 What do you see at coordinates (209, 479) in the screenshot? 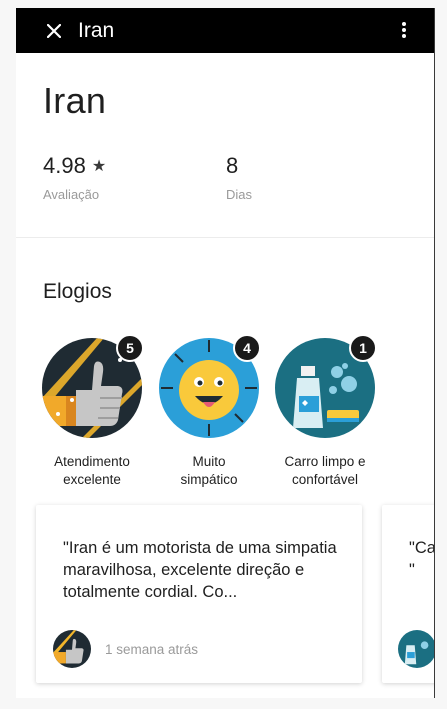
I see `badge-label-line2: simpático` at bounding box center [209, 479].